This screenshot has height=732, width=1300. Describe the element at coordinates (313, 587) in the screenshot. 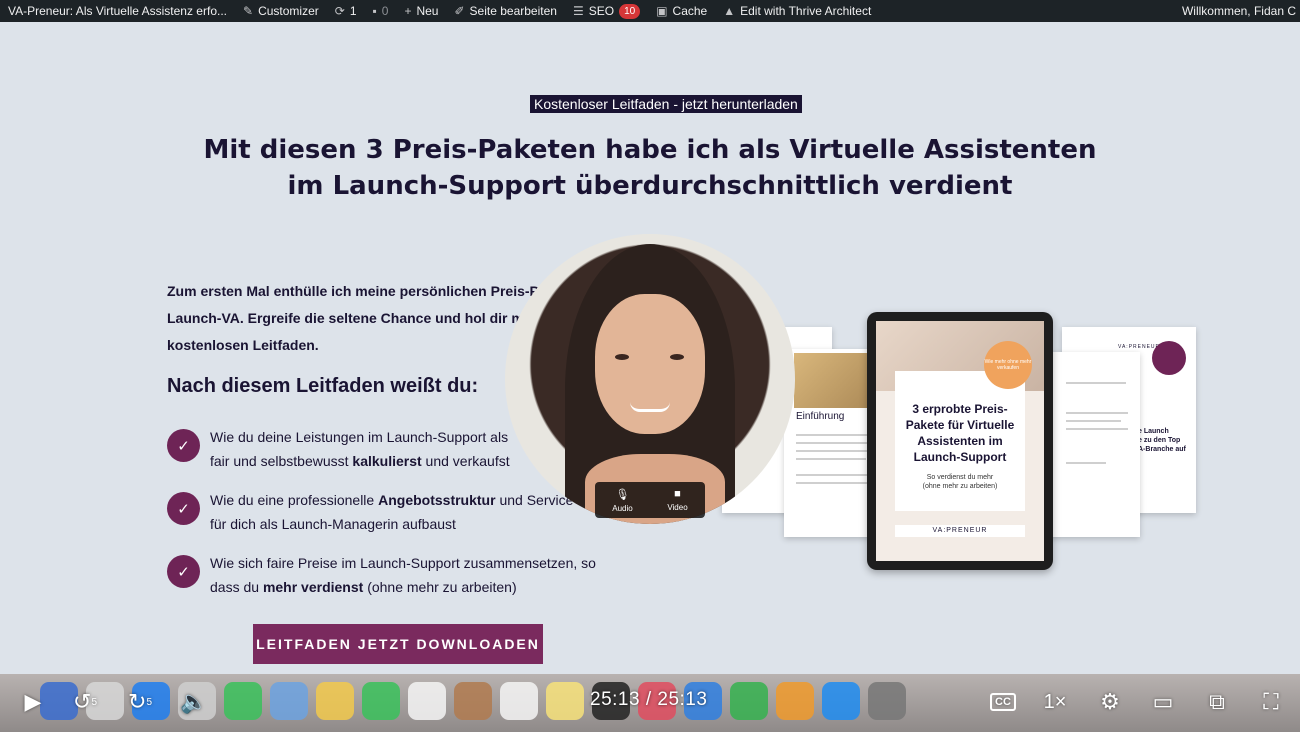

I see `benefit-bold: mehr verdienst` at that location.